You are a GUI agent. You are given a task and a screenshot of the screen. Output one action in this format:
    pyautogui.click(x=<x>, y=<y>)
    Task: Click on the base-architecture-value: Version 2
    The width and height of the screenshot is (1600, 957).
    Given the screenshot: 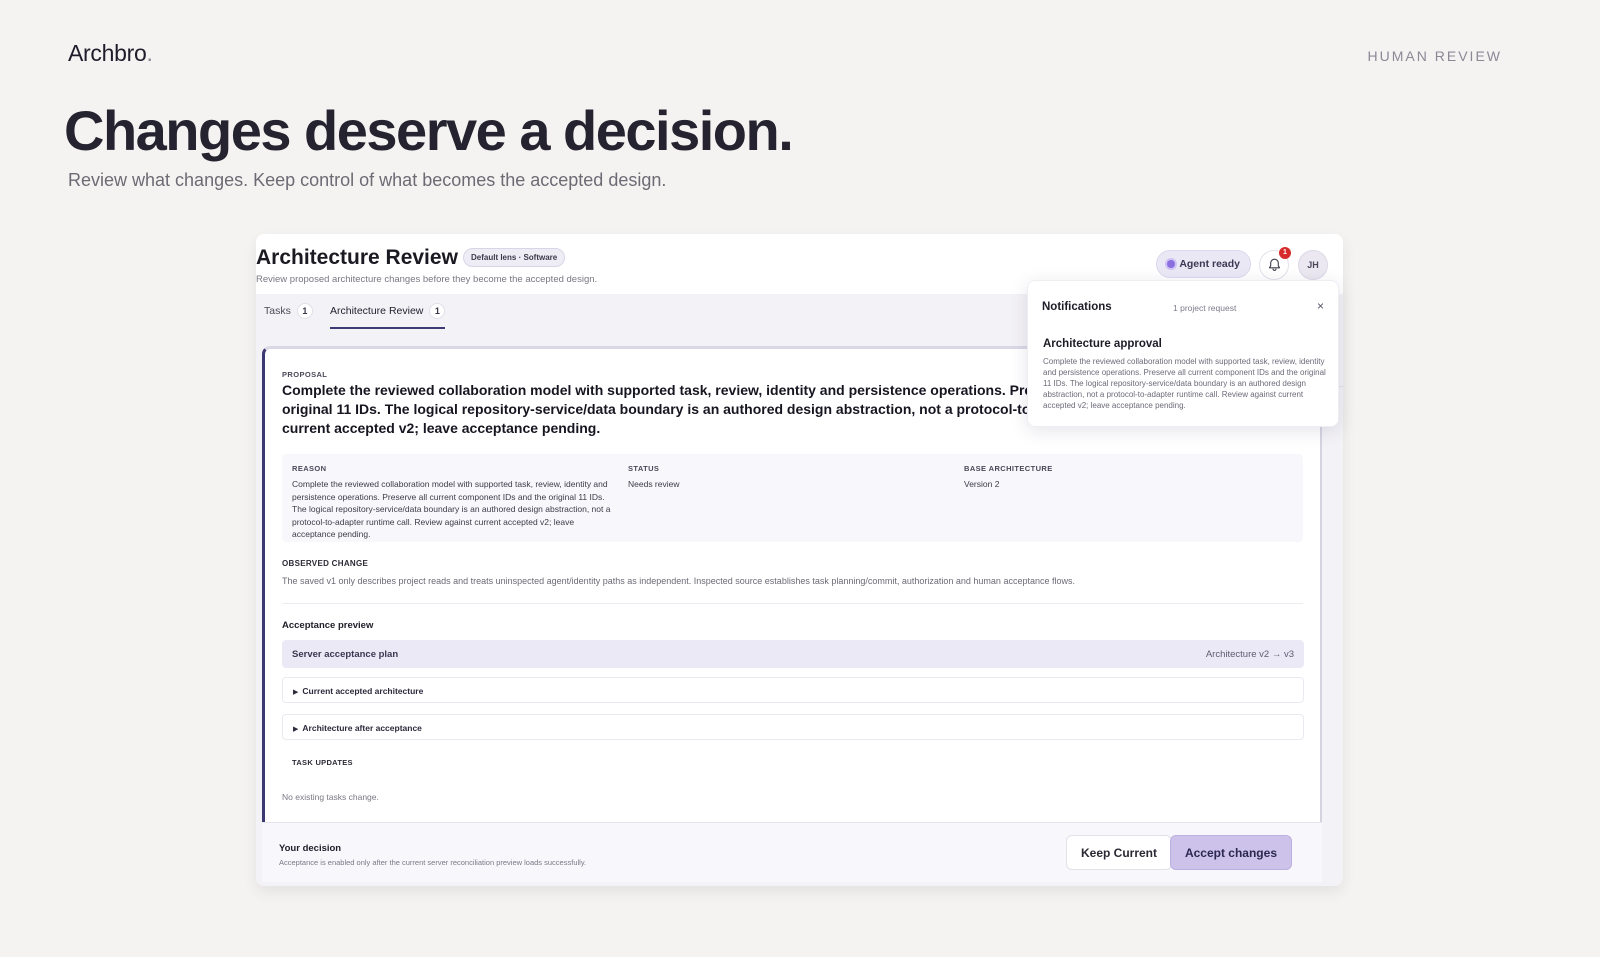 What is the action you would take?
    pyautogui.click(x=982, y=484)
    